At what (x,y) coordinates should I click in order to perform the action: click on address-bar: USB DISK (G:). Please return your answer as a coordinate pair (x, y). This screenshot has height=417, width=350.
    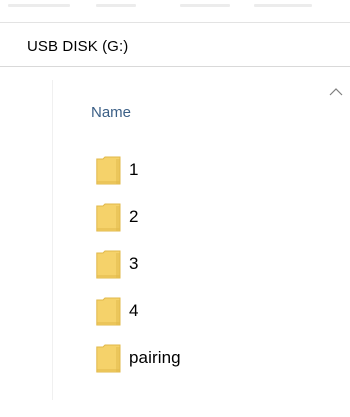
    Looking at the image, I should click on (175, 44).